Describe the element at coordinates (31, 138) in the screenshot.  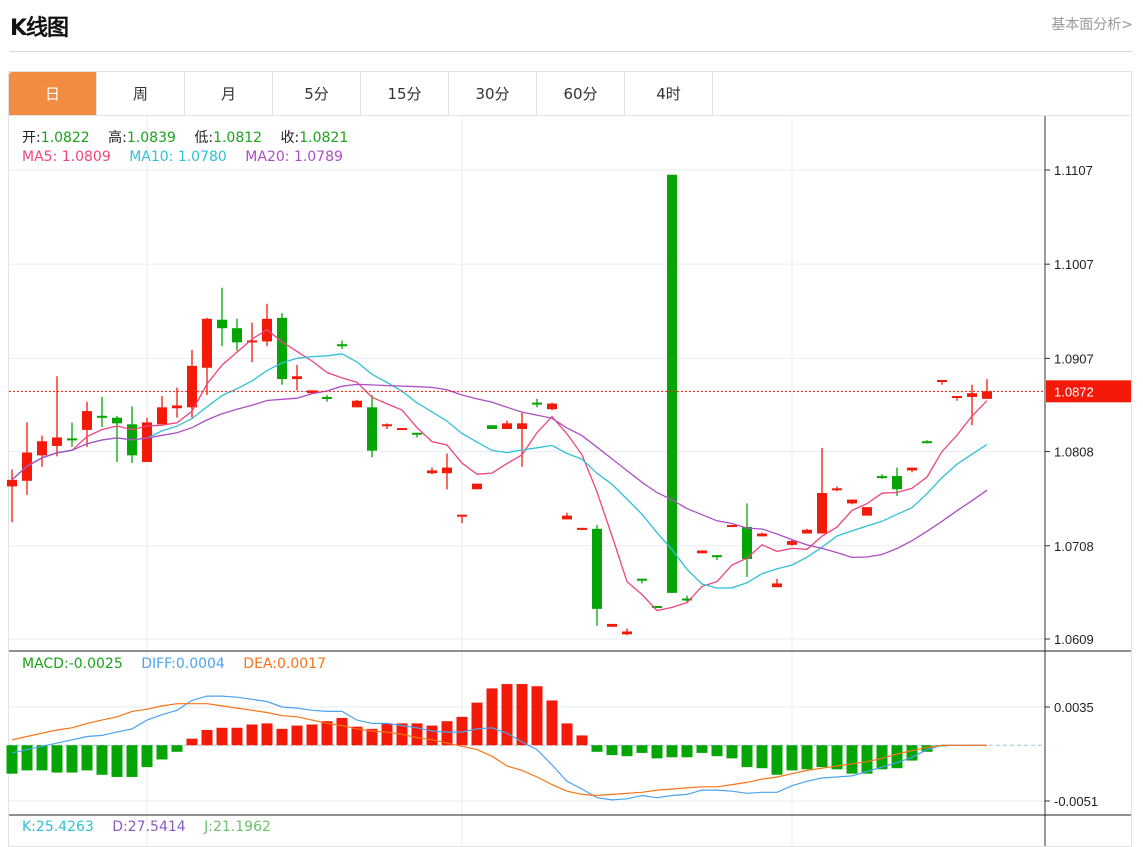
I see `open-label: 开:` at that location.